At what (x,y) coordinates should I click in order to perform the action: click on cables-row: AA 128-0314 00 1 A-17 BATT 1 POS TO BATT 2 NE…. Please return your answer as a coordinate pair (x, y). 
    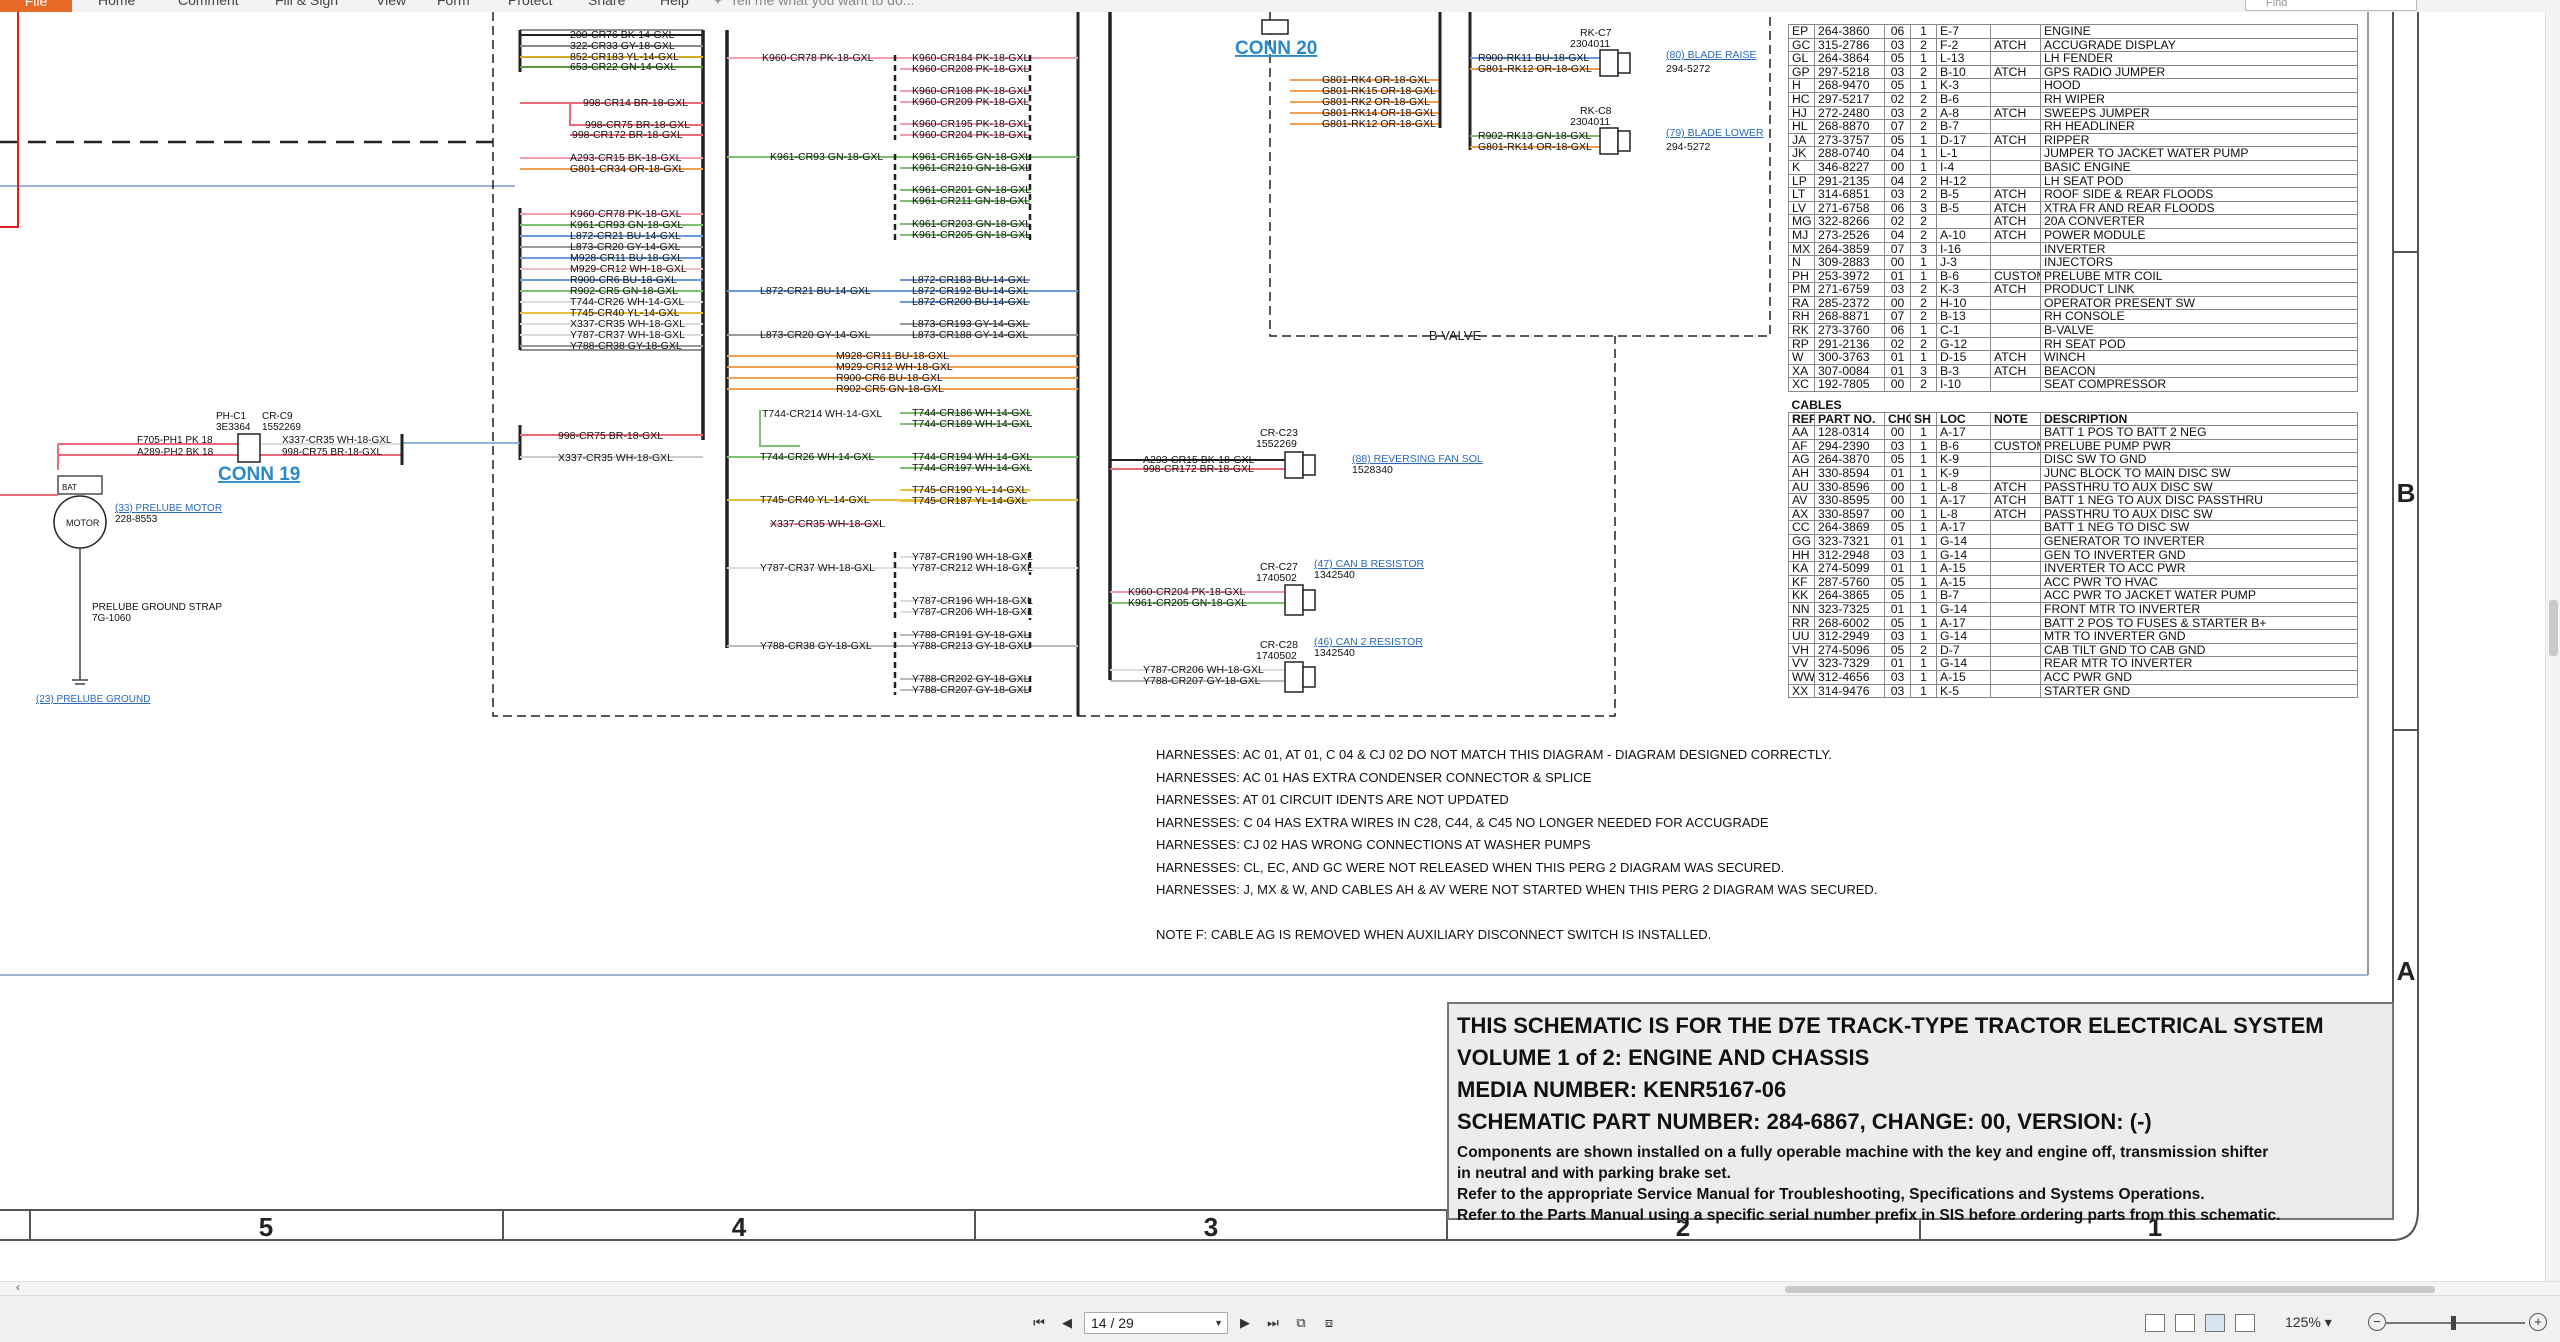
    Looking at the image, I should click on (2073, 432).